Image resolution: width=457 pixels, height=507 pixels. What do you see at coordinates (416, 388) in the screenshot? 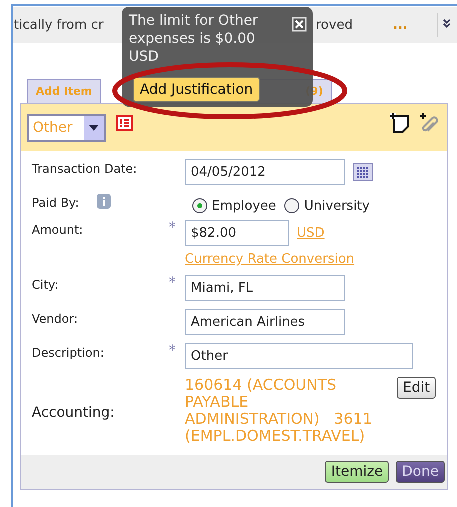
I see `edit-button: Edit` at bounding box center [416, 388].